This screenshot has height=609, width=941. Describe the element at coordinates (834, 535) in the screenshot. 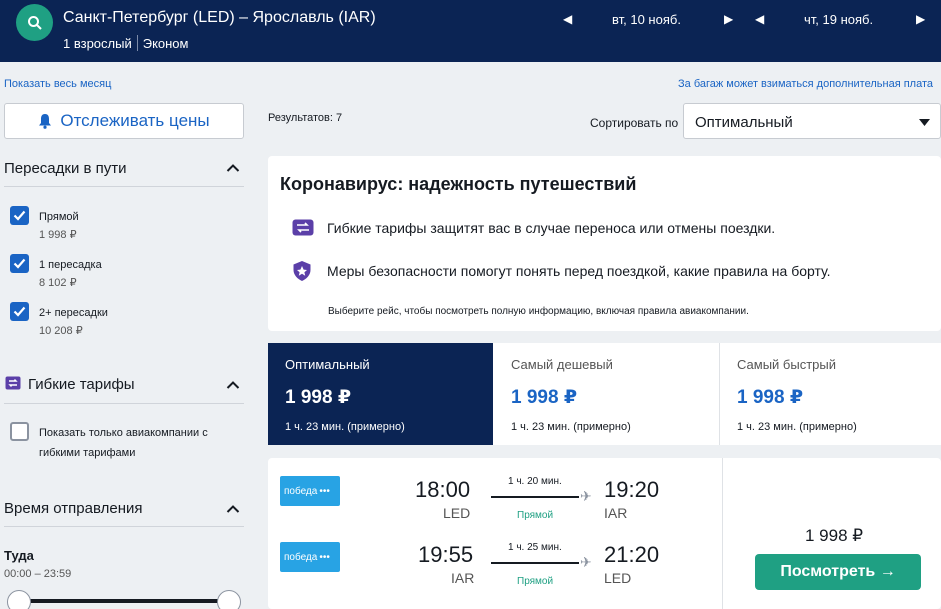

I see `flight-price: 1 998 ₽` at that location.